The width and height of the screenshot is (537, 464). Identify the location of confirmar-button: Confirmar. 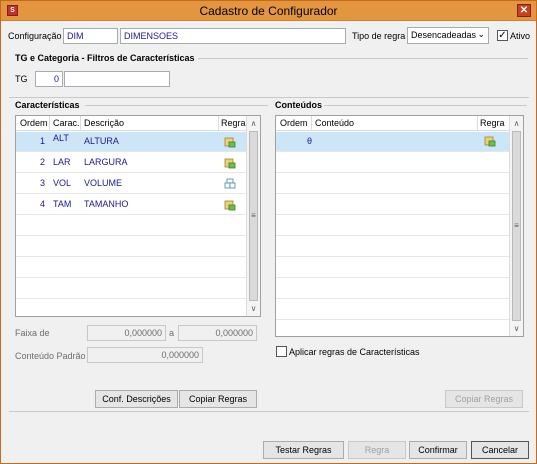
(438, 450).